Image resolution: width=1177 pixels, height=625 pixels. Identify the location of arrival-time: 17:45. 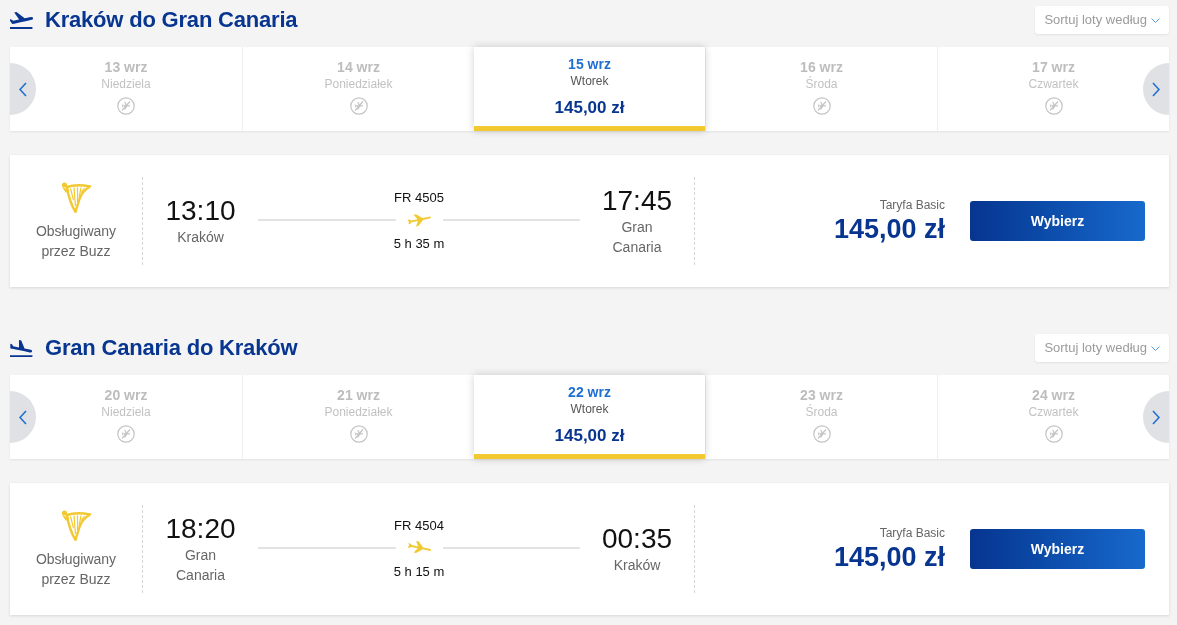
(637, 201).